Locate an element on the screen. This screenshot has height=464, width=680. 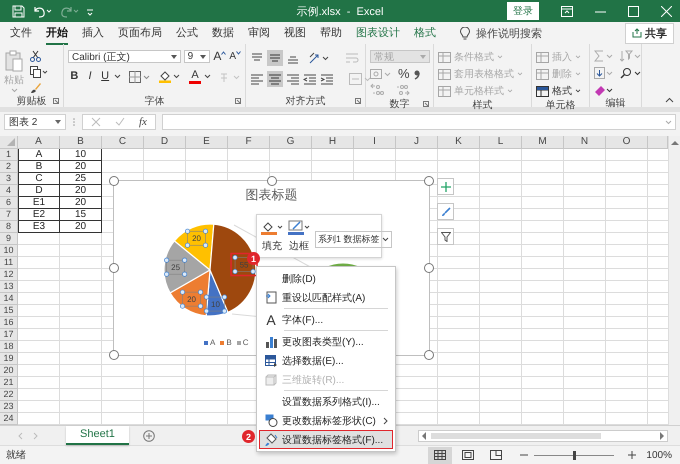
horizontal-scrollbar is located at coordinates (543, 436).